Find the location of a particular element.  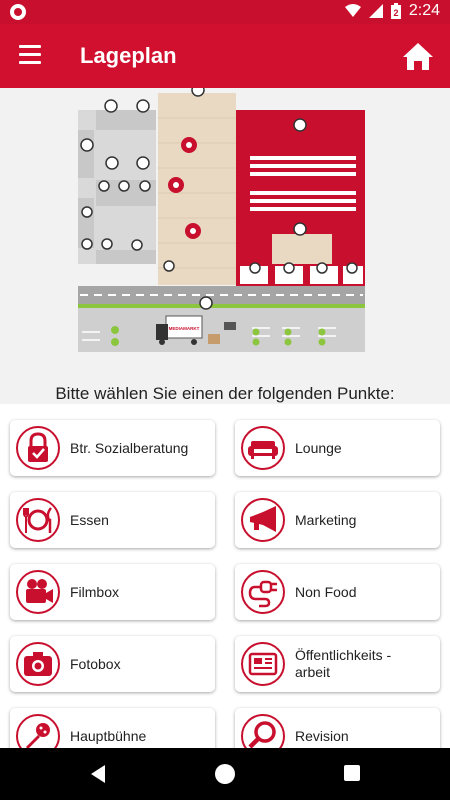

microphone-icon is located at coordinates (38, 731).